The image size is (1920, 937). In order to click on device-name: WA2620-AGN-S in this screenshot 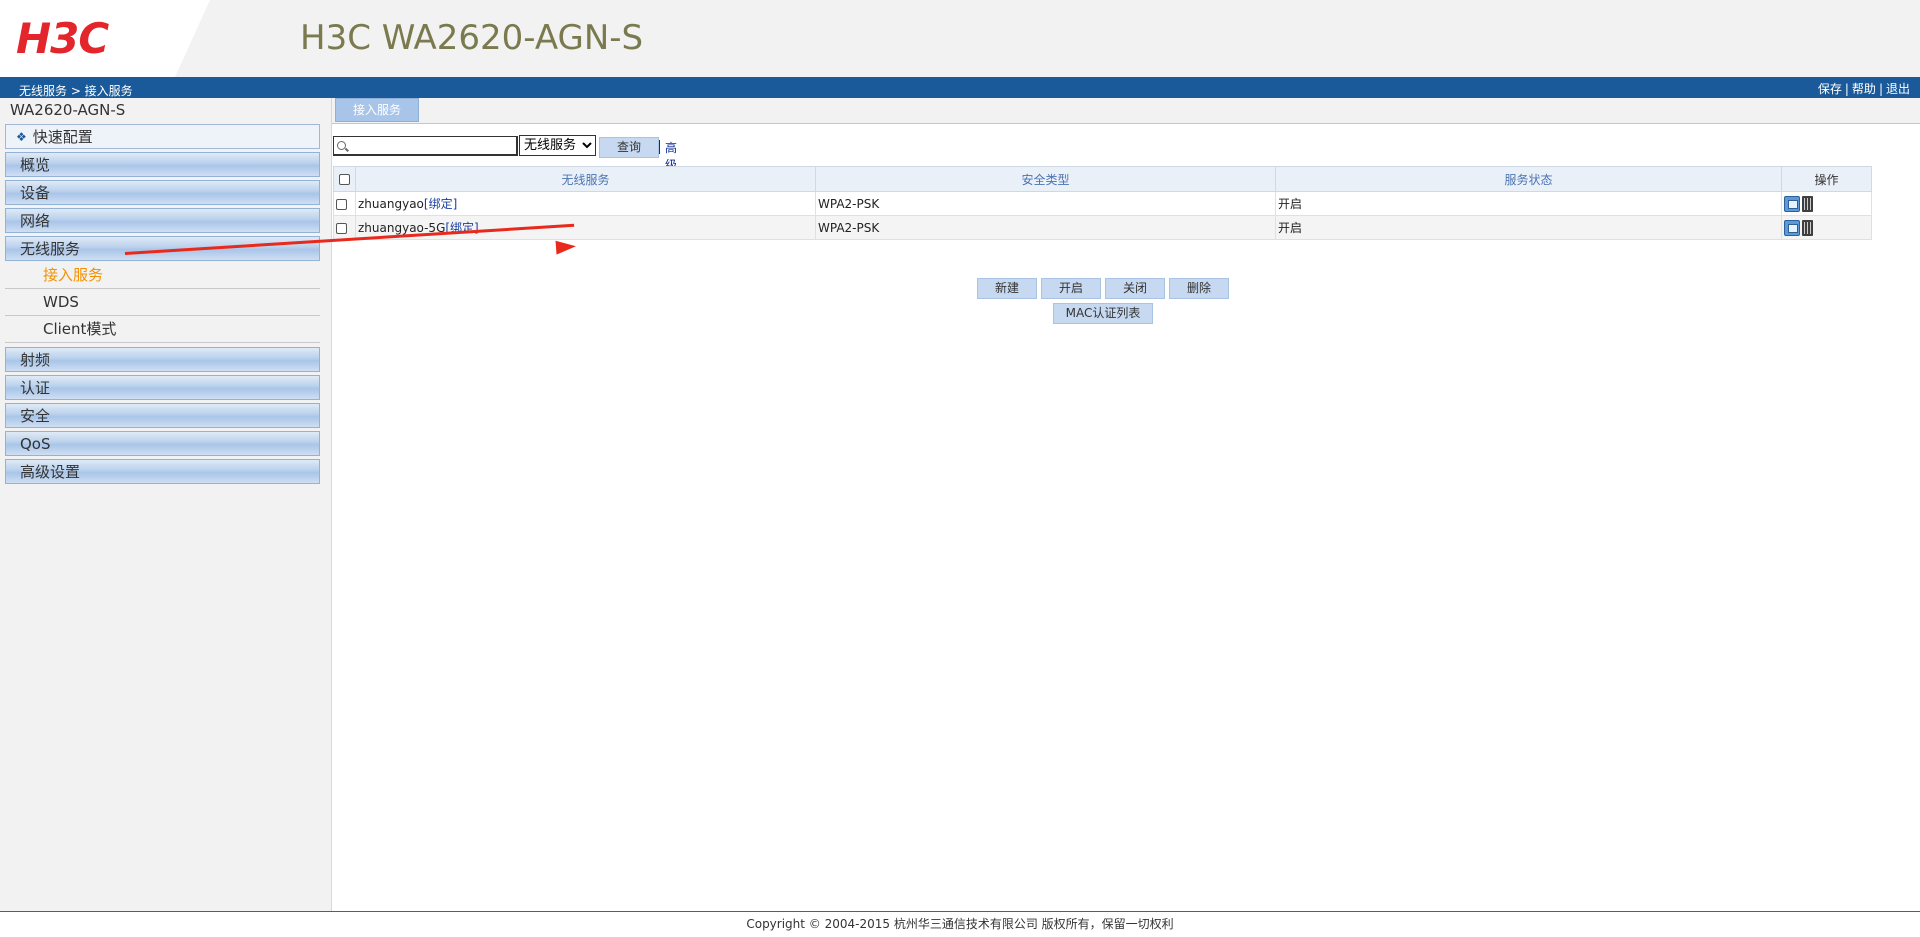, I will do `click(68, 110)`.